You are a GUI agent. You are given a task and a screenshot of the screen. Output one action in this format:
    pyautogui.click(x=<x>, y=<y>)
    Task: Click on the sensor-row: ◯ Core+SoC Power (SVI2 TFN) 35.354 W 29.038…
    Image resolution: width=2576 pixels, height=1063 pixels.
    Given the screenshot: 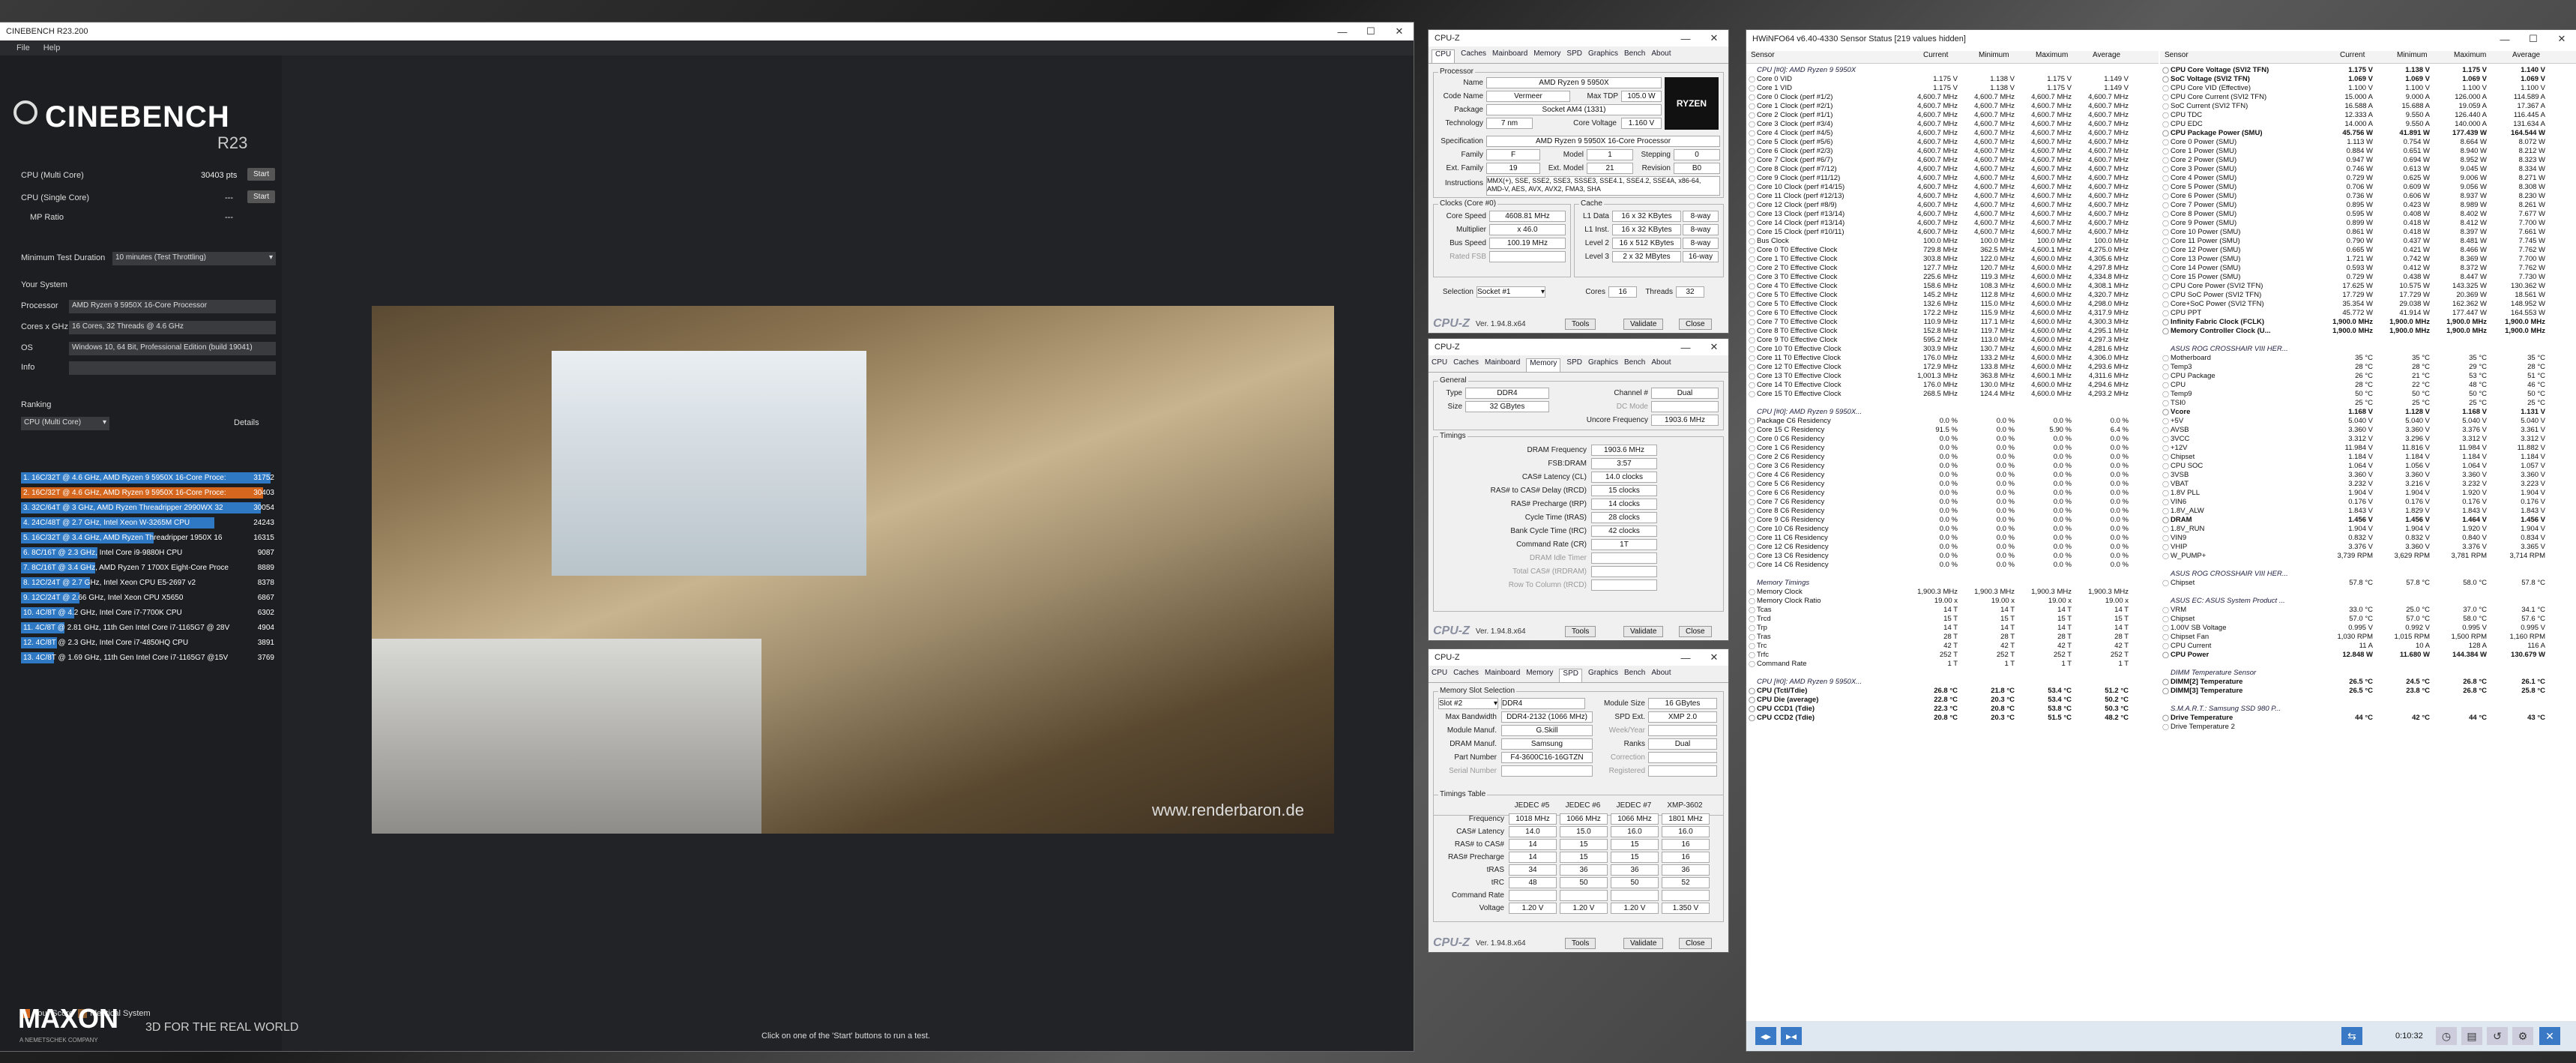 What is the action you would take?
    pyautogui.click(x=2368, y=304)
    